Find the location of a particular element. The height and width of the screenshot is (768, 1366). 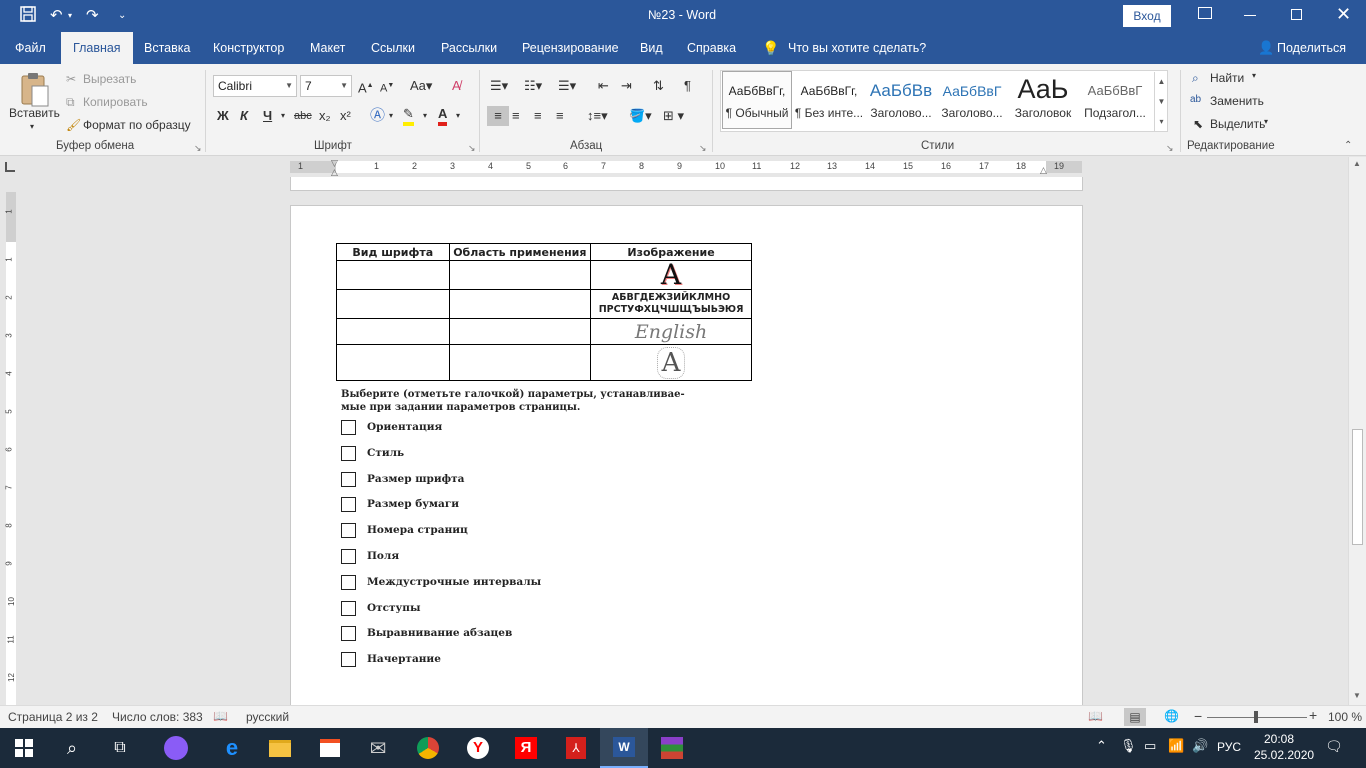

clock-time: 20:08 is located at coordinates (1279, 739).